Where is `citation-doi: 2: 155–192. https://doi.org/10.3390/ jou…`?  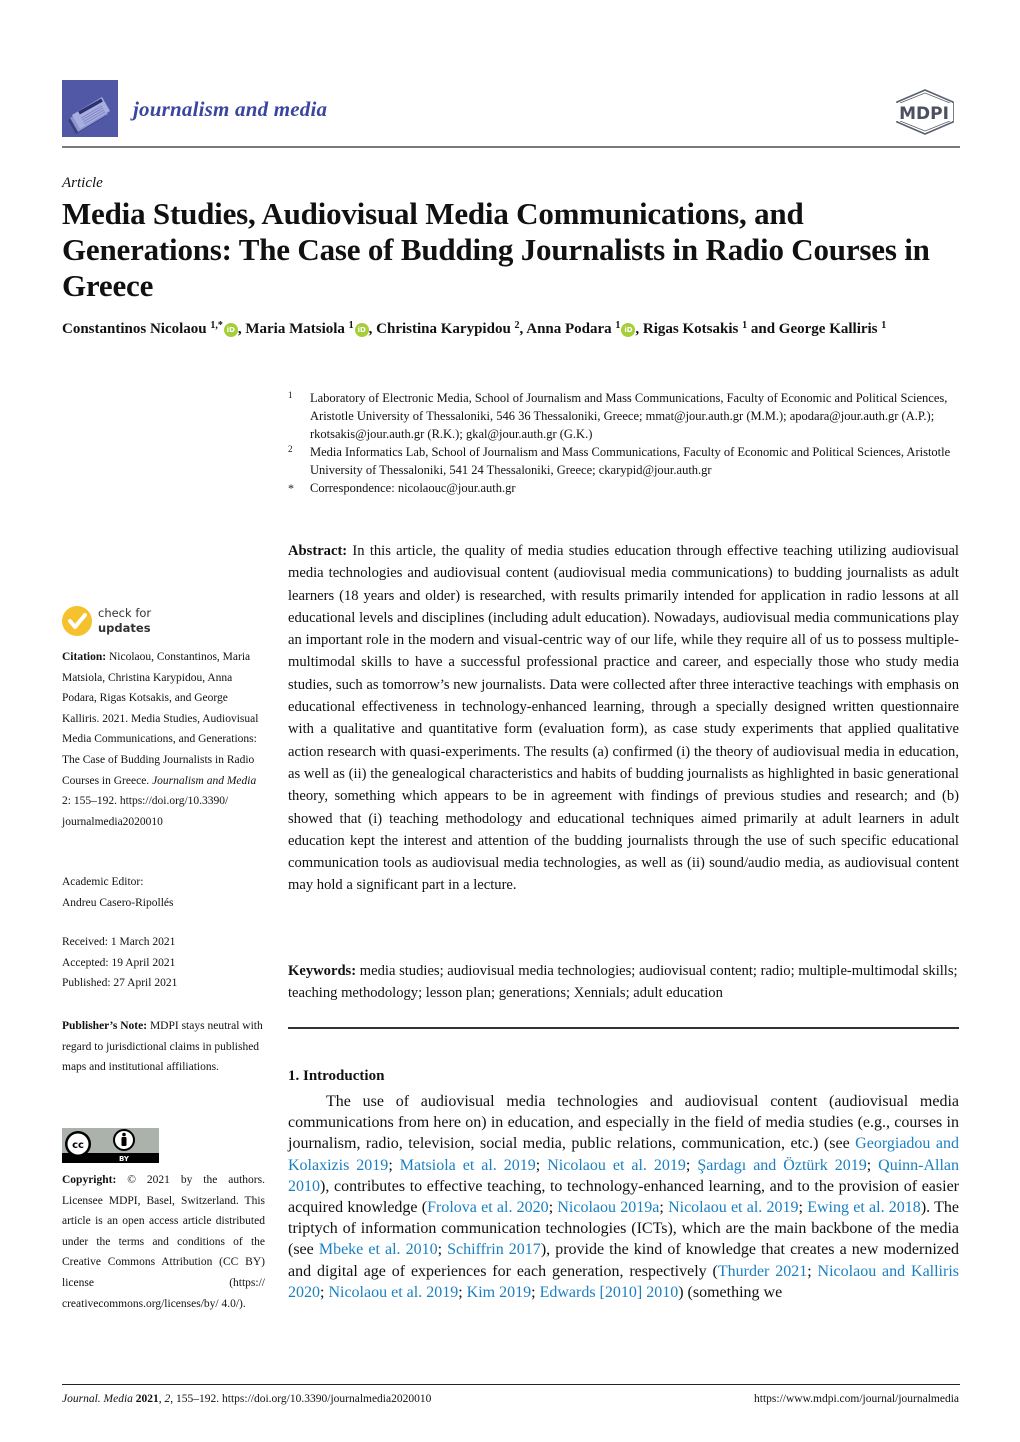
citation-doi: 2: 155–192. https://doi.org/10.3390/ jou… is located at coordinates (145, 811).